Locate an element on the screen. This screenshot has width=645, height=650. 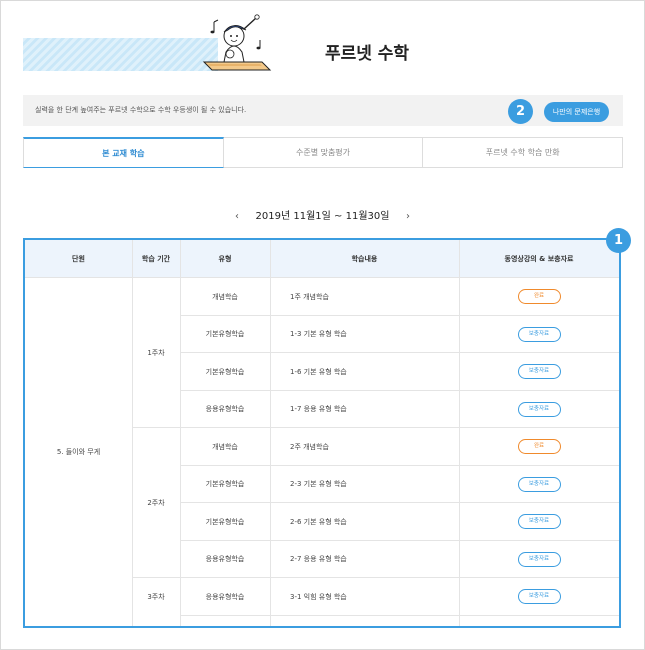
tab-bar: 본 교재 학습 수준별 맞춤평가 푸르넷 수학 학습 만화 is located at coordinates (323, 152).